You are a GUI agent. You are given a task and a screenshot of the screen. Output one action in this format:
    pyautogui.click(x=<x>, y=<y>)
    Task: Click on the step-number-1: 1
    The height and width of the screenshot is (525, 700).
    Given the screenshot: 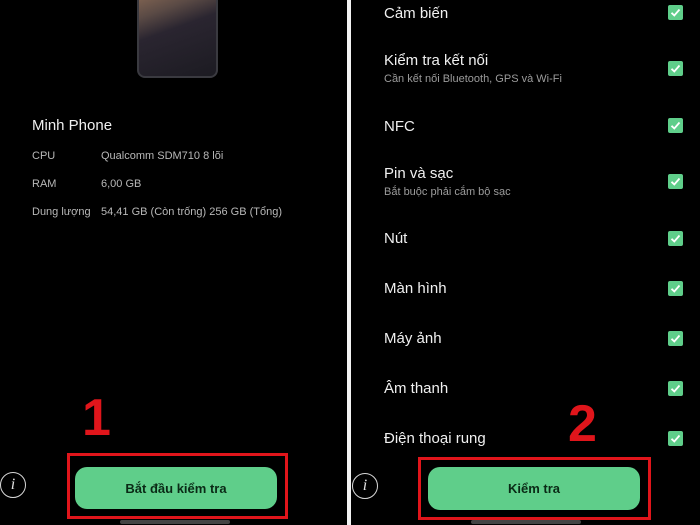 What is the action you would take?
    pyautogui.click(x=96, y=418)
    